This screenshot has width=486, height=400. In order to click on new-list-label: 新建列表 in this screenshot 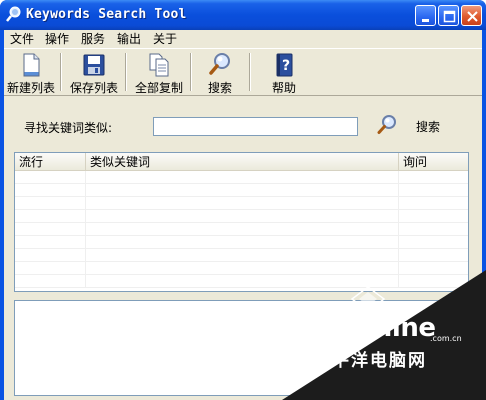, I will do `click(30, 88)`.